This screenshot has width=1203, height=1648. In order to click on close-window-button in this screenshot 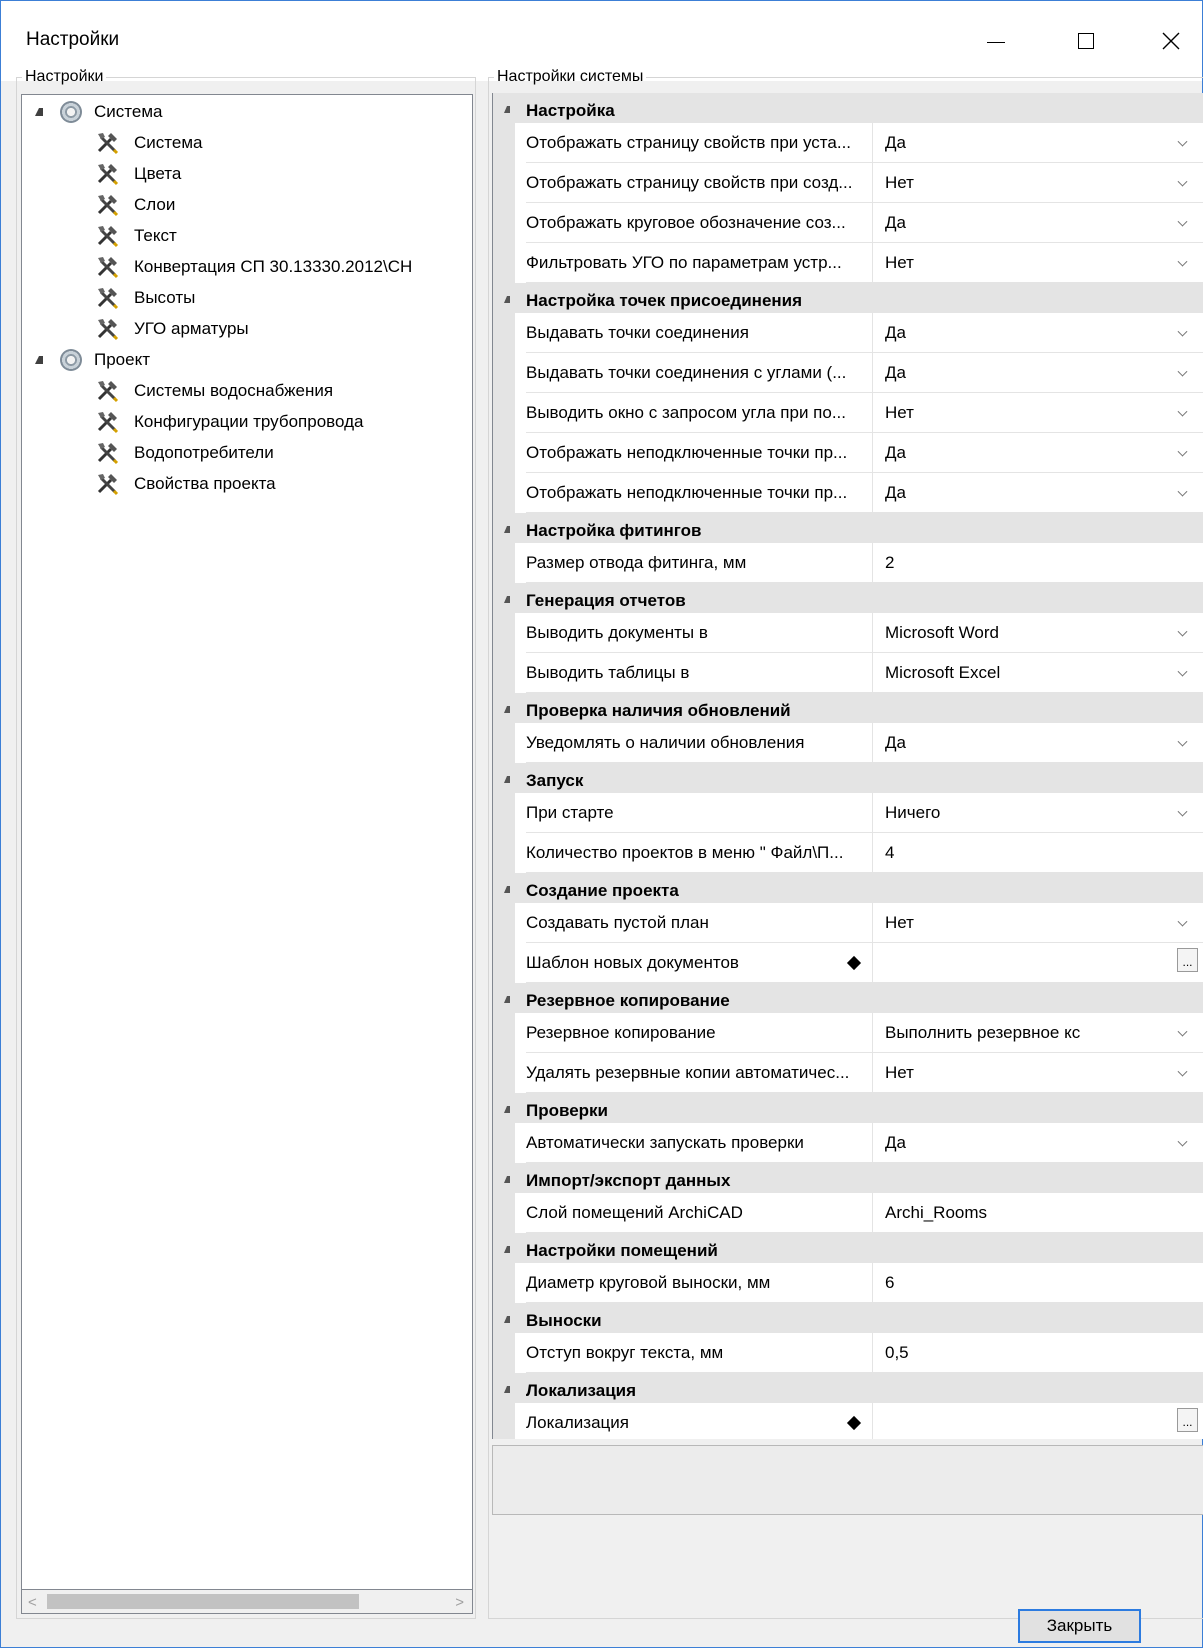, I will do `click(1171, 41)`.